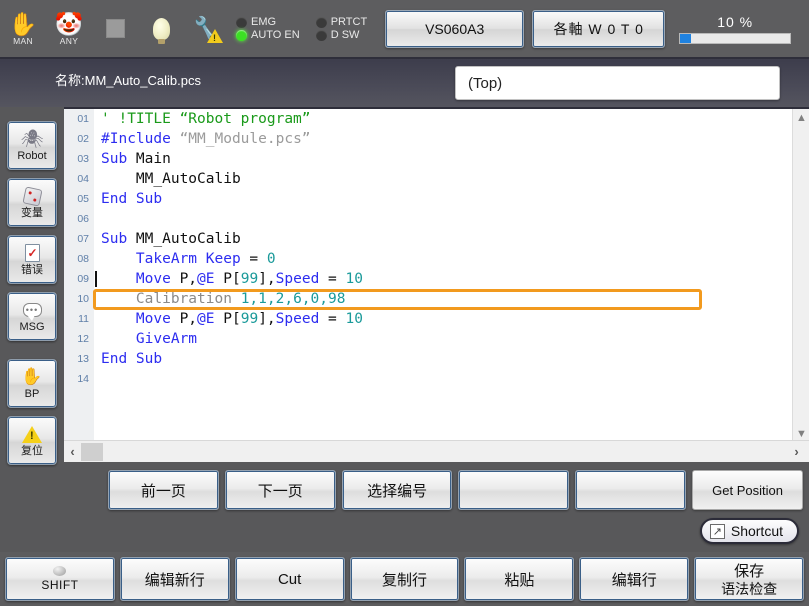 This screenshot has height=606, width=809. Describe the element at coordinates (32, 440) in the screenshot. I see `sidebar-item-reset: 复位` at that location.